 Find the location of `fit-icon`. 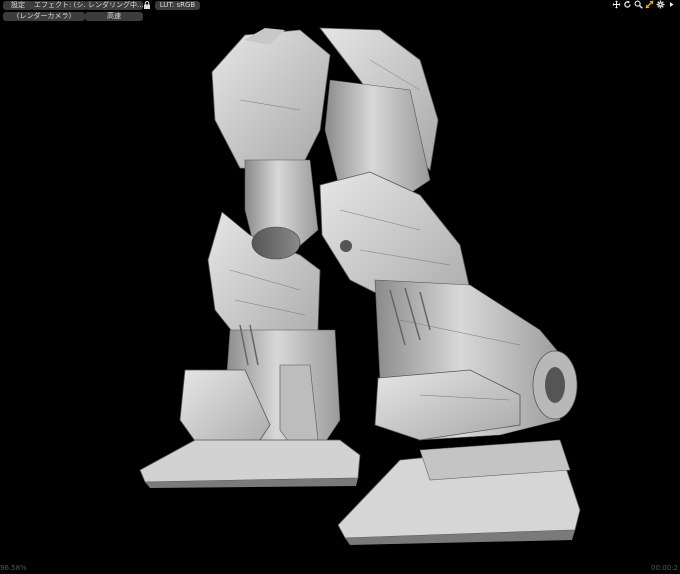

fit-icon is located at coordinates (649, 4).